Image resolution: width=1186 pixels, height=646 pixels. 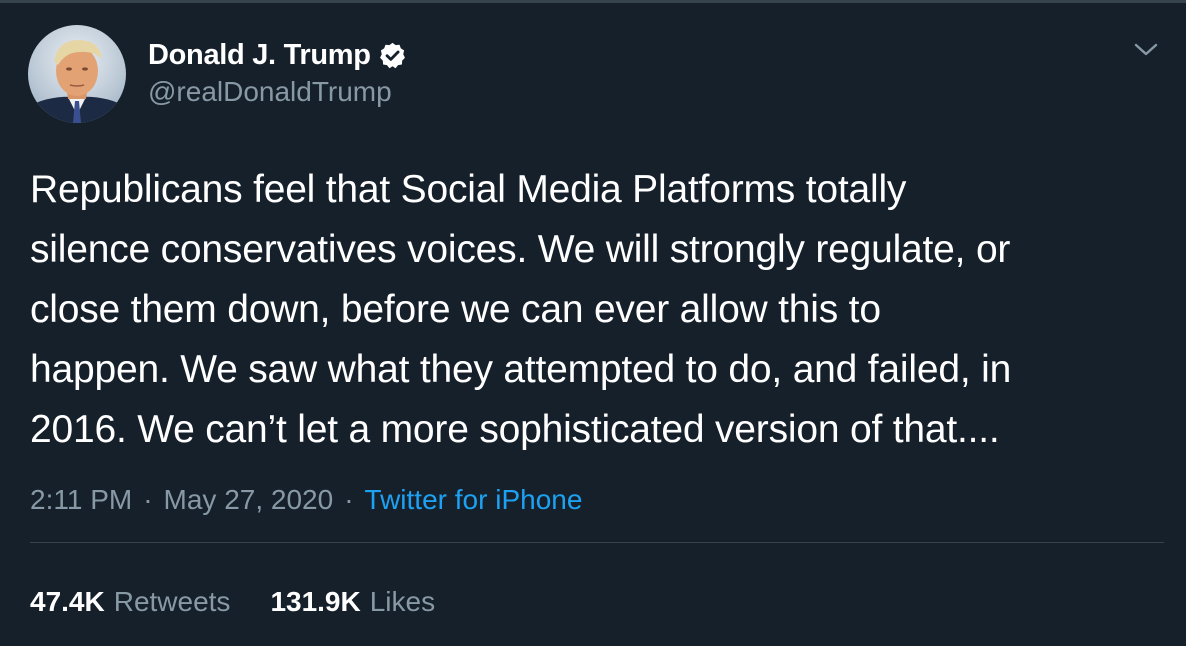 I want to click on author-name-row: Donald J. Trump, so click(x=277, y=55).